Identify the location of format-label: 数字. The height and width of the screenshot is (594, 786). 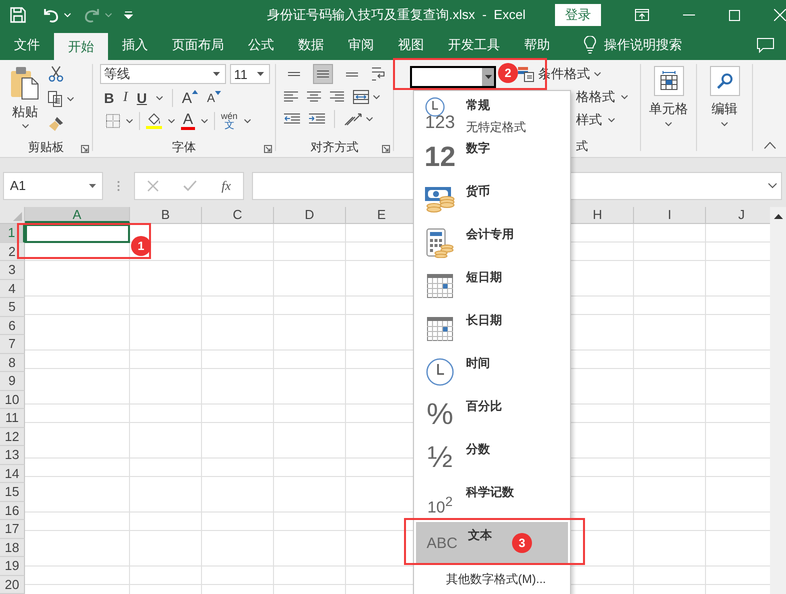
(478, 148).